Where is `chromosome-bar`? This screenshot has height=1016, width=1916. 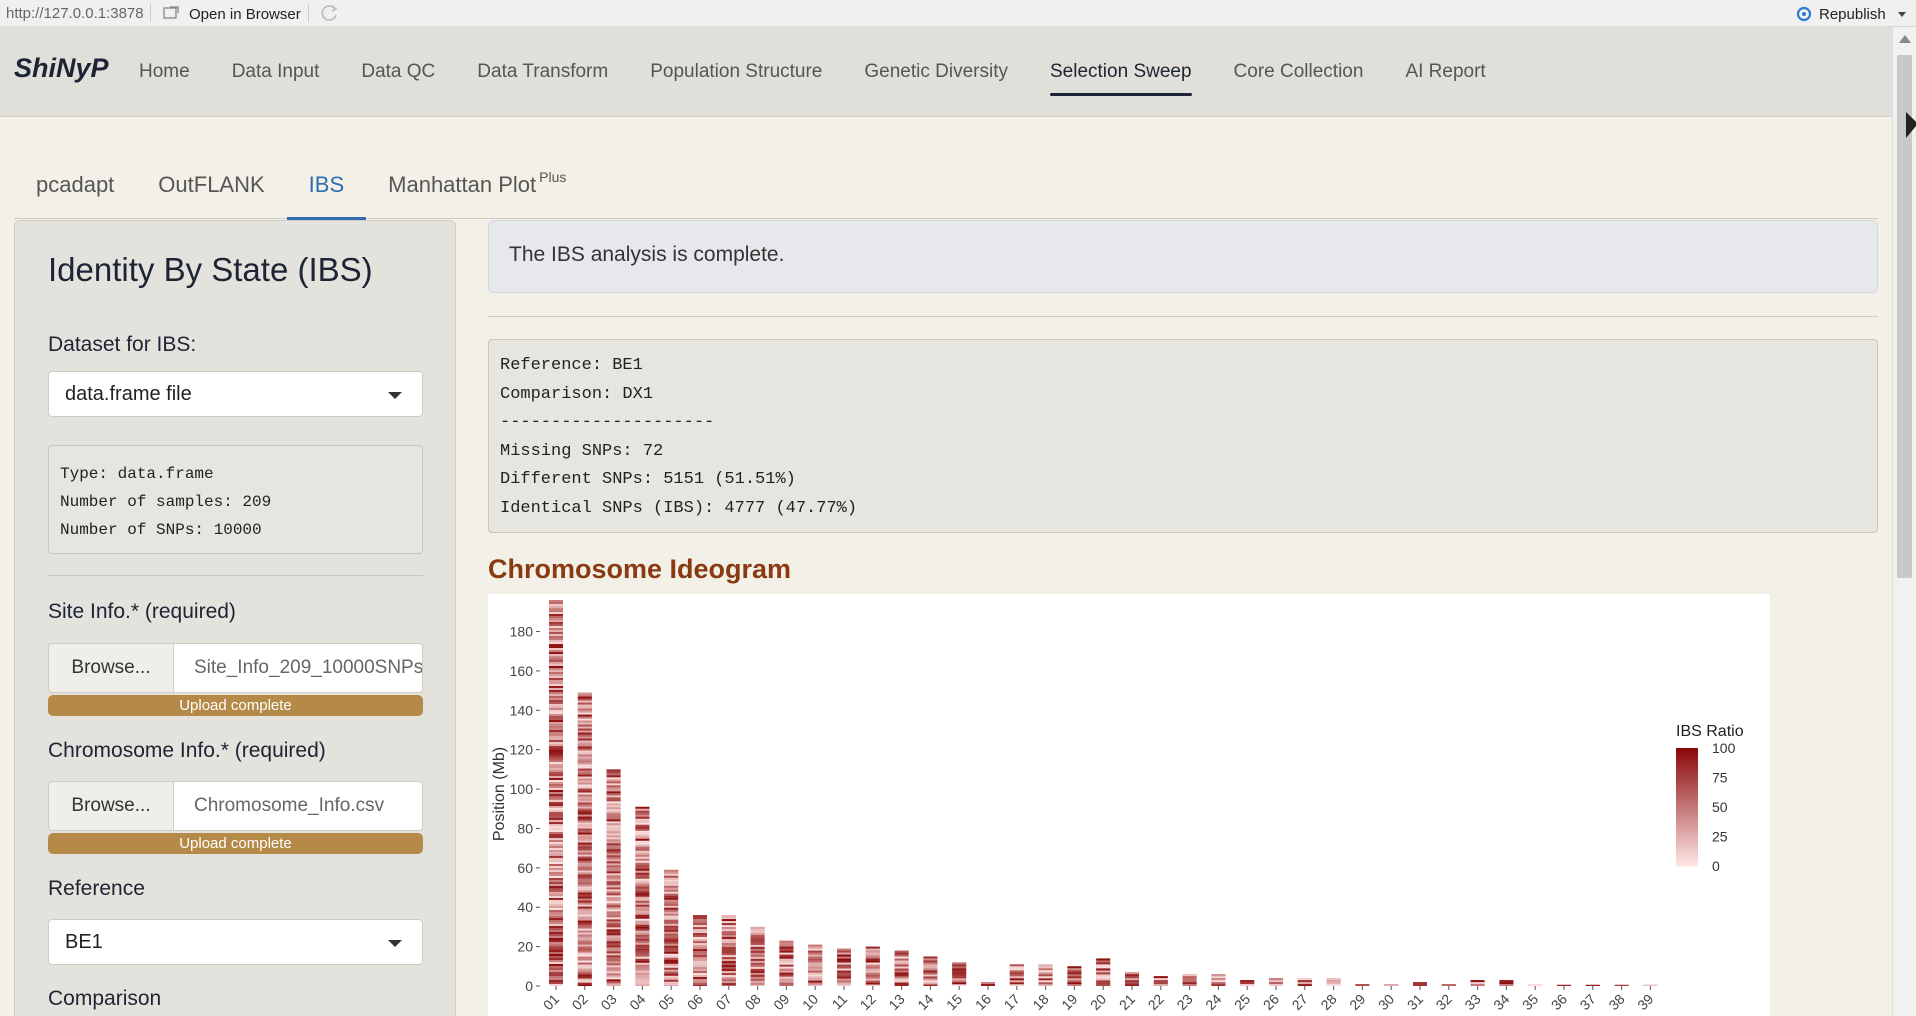 chromosome-bar is located at coordinates (1333, 982).